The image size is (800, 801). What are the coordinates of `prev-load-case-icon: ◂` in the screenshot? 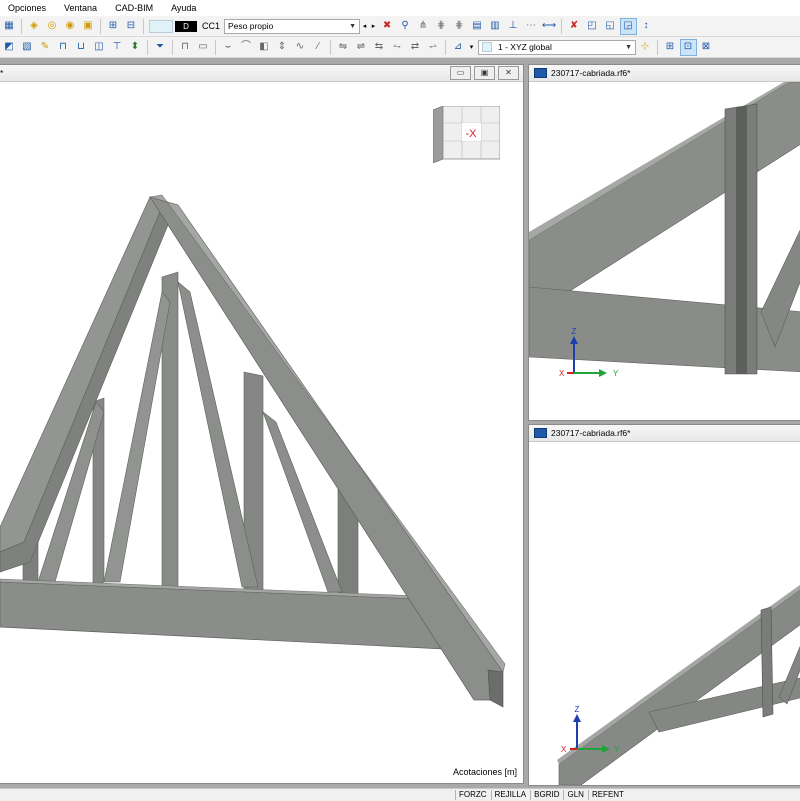 It's located at (364, 26).